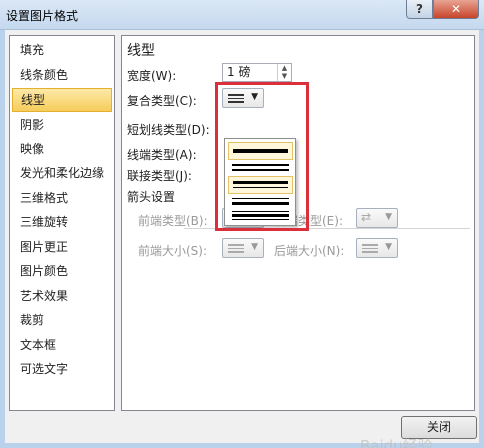 Image resolution: width=484 pixels, height=448 pixels. I want to click on end-type-dropdown: ⇄ ▼, so click(377, 218).